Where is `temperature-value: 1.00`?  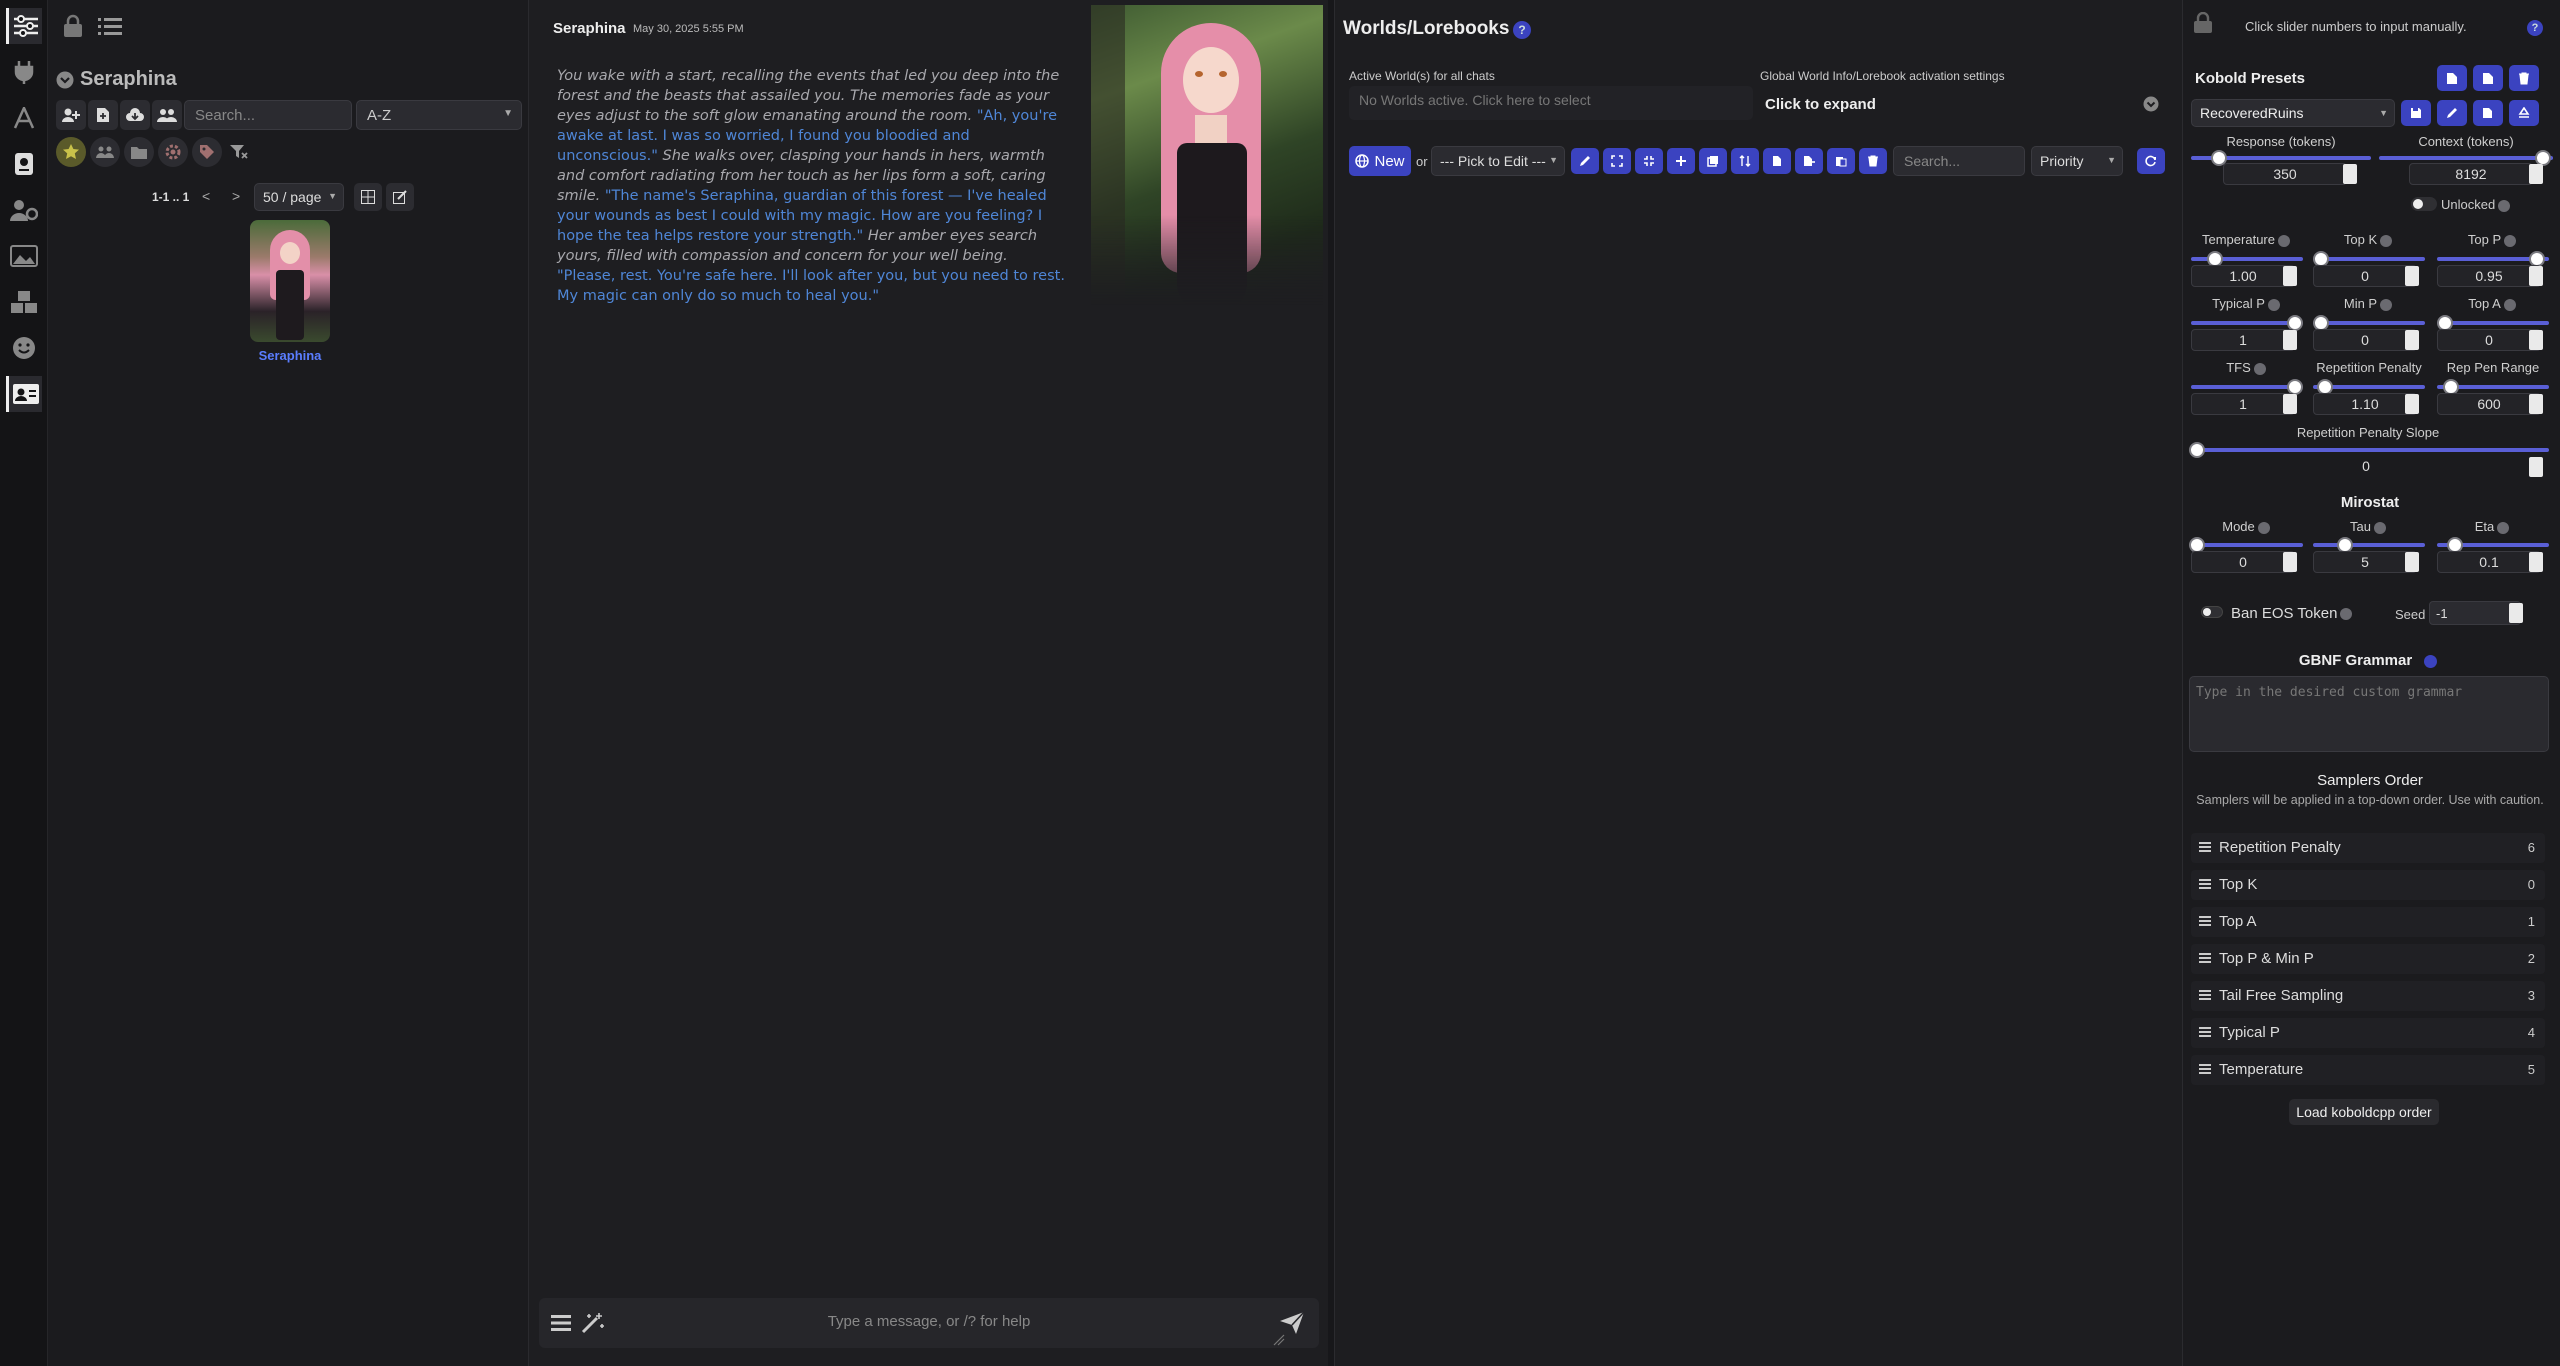 temperature-value: 1.00 is located at coordinates (2243, 276).